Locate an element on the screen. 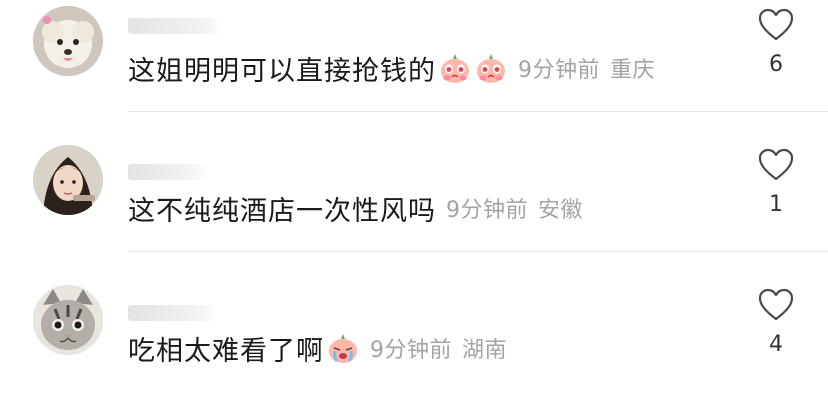  crying-peach-emoji is located at coordinates (343, 348).